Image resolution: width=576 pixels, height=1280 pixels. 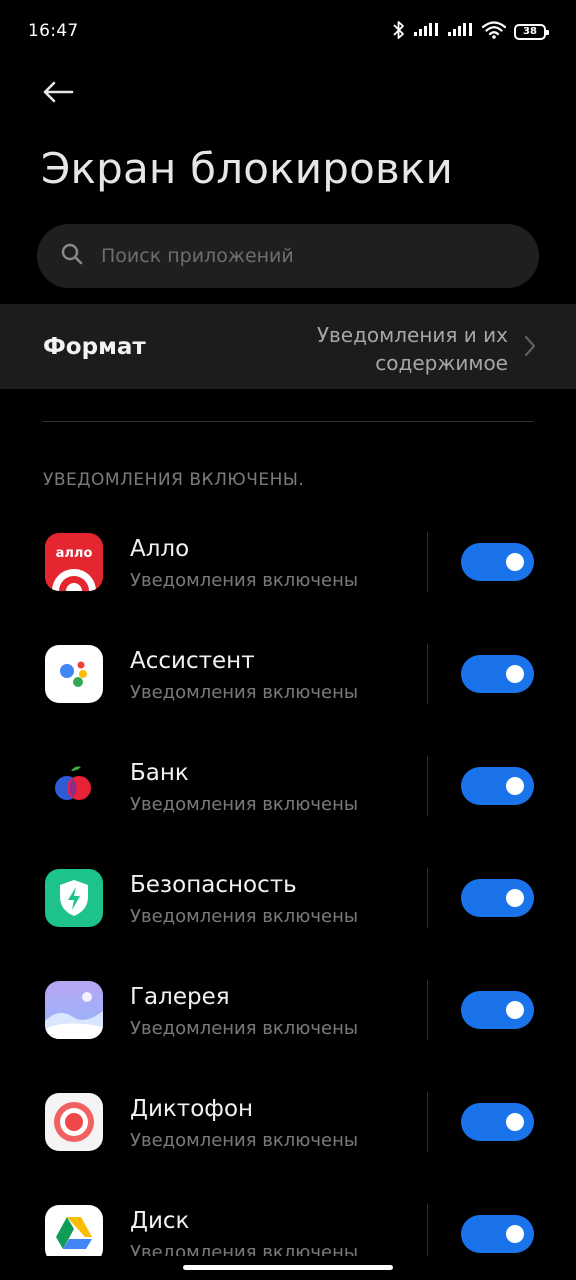 I want to click on search-box, so click(x=288, y=256).